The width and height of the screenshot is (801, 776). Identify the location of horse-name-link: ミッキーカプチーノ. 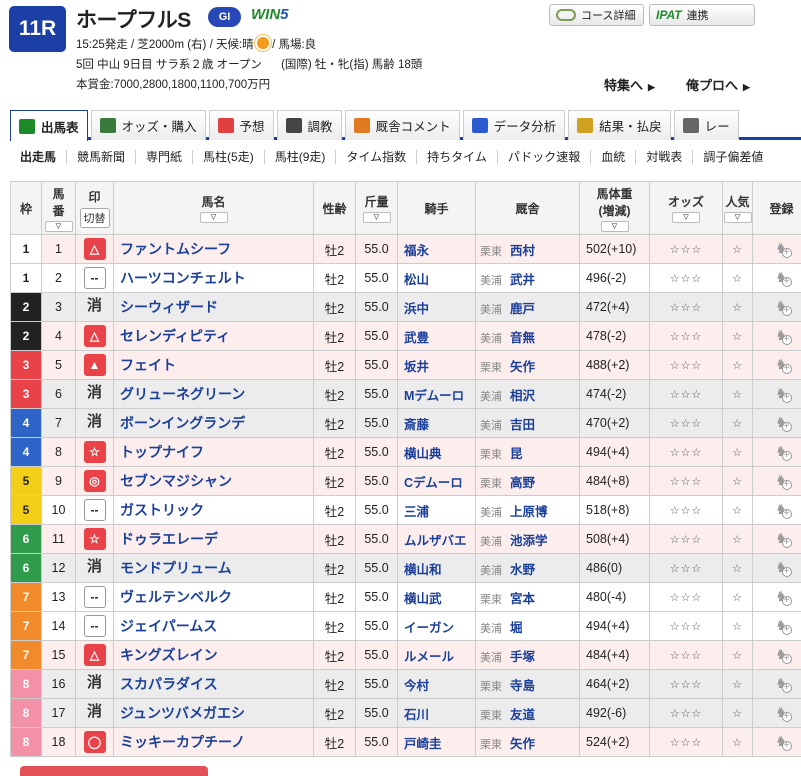
(214, 742).